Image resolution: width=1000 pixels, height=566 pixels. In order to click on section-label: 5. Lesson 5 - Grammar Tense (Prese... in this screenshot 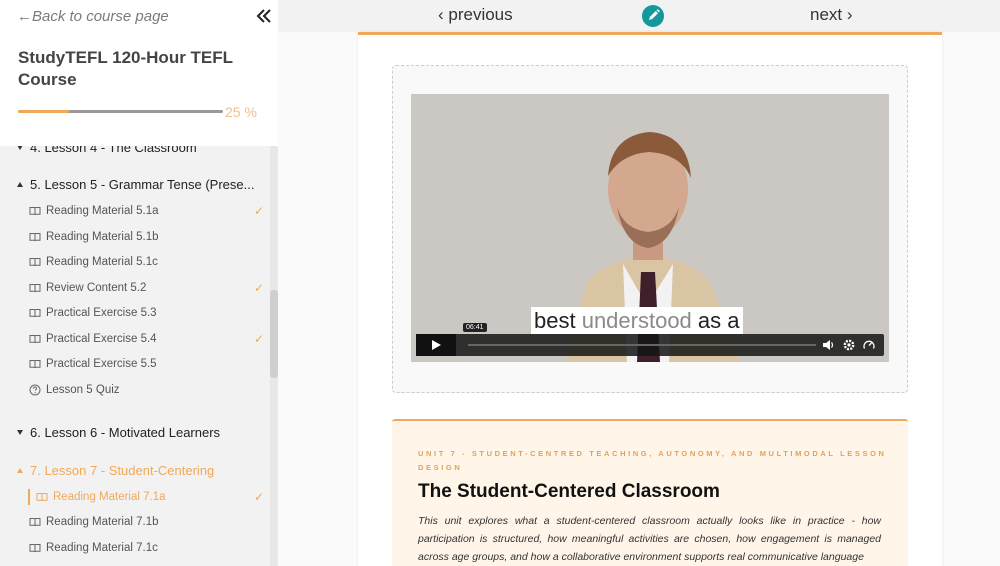, I will do `click(142, 184)`.